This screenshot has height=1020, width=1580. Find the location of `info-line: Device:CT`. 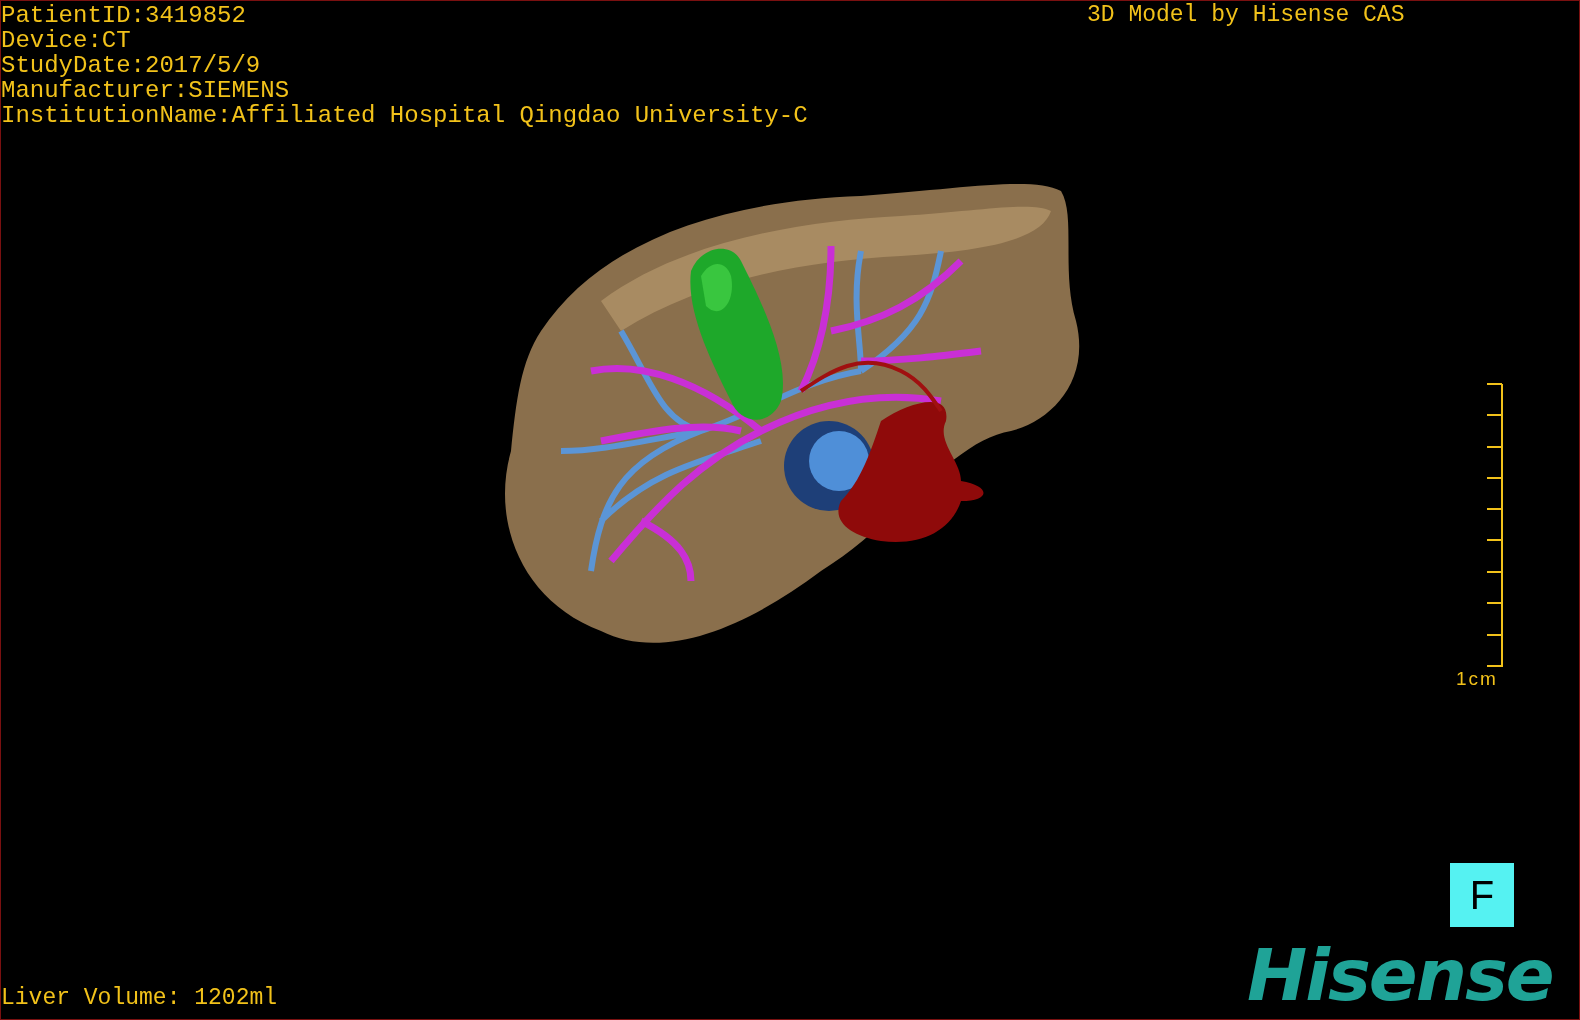

info-line: Device:CT is located at coordinates (66, 40).